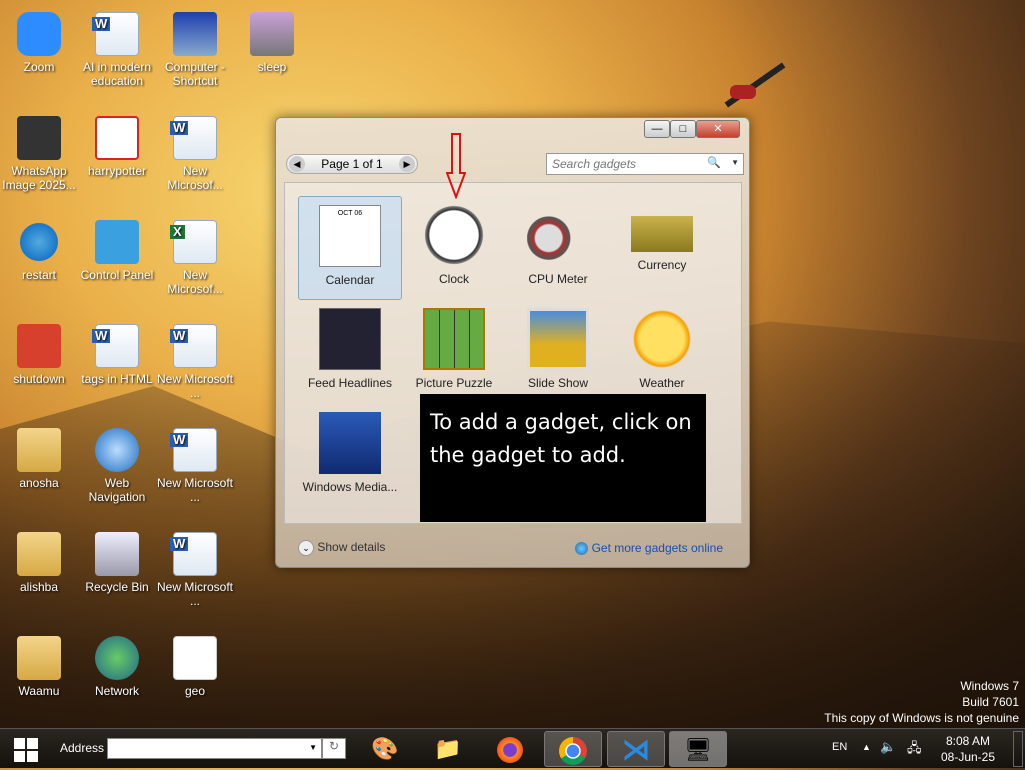  I want to click on gadget-label: Clock, so click(453, 279).